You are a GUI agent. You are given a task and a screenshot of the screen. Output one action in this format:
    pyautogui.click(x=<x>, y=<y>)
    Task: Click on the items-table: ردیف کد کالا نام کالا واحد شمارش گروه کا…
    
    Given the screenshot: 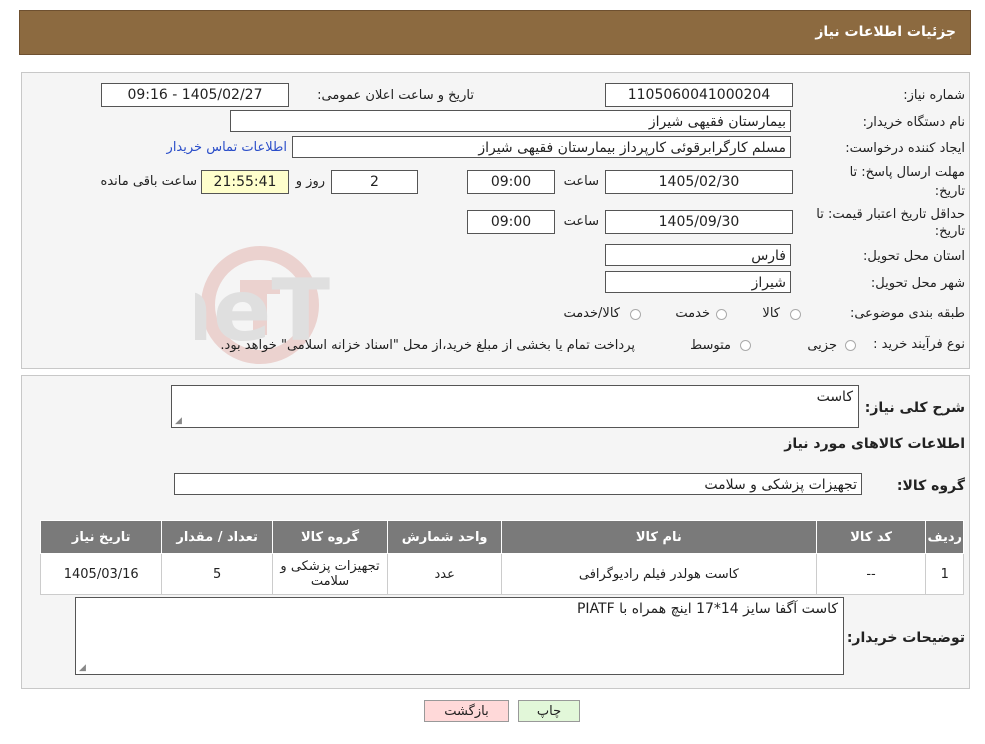 What is the action you would take?
    pyautogui.click(x=501, y=557)
    